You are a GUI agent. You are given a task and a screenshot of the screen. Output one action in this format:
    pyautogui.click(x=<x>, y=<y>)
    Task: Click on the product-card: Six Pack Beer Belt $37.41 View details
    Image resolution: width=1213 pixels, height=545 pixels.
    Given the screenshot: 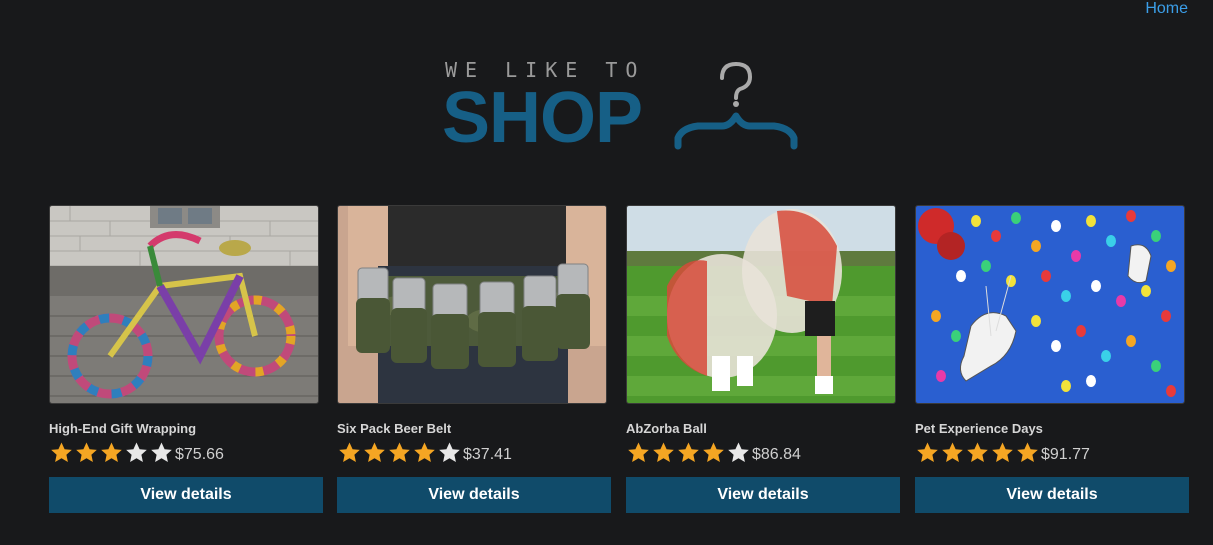 What is the action you would take?
    pyautogui.click(x=474, y=359)
    